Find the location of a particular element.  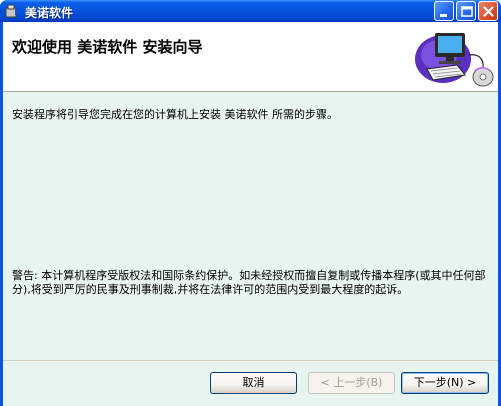

minimize-button is located at coordinates (444, 11).